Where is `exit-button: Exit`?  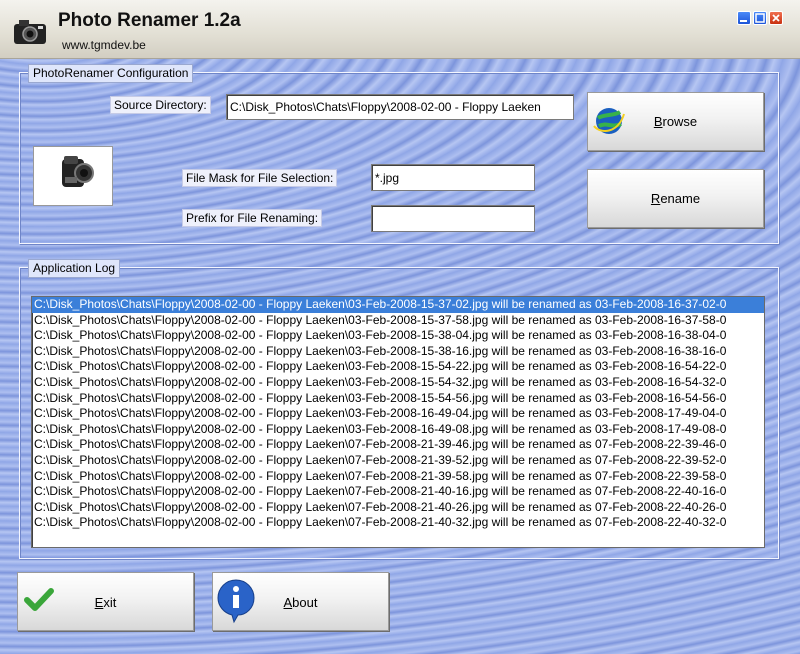
exit-button: Exit is located at coordinates (105, 601).